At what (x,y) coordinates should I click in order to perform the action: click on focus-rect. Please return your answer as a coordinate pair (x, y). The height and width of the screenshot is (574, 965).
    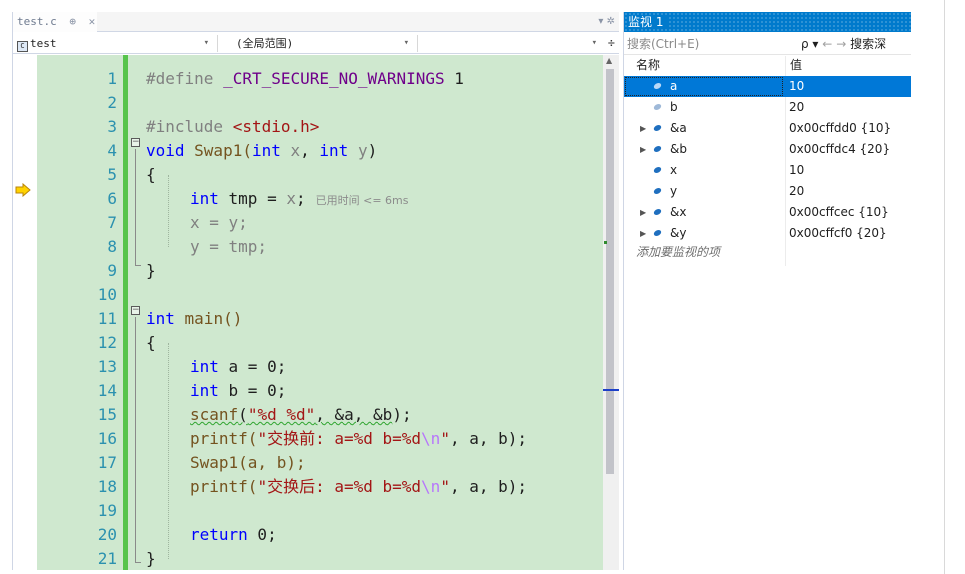
    Looking at the image, I should click on (704, 86).